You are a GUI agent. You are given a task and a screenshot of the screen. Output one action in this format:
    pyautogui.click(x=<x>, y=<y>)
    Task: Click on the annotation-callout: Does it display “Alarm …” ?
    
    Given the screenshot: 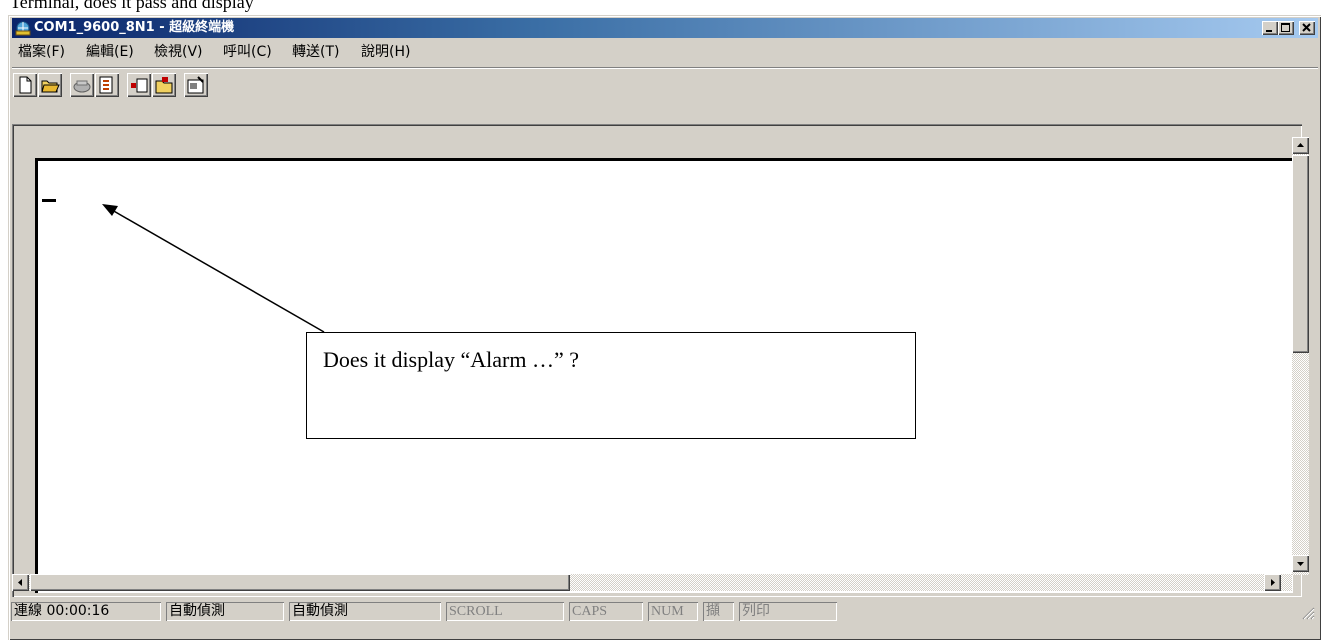 What is the action you would take?
    pyautogui.click(x=611, y=385)
    